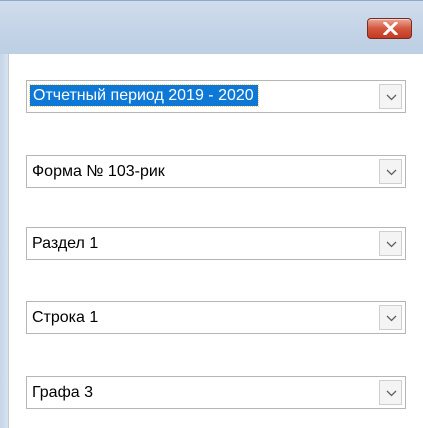 The image size is (423, 428). I want to click on form-select-dropdown-button, so click(390, 171).